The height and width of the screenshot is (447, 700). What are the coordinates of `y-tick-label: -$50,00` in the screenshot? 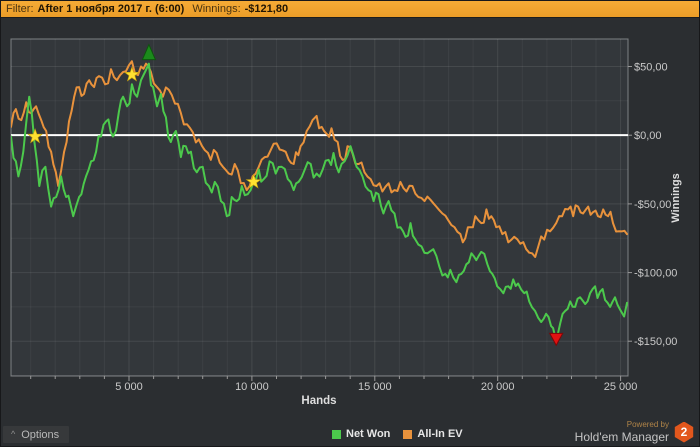 It's located at (652, 205).